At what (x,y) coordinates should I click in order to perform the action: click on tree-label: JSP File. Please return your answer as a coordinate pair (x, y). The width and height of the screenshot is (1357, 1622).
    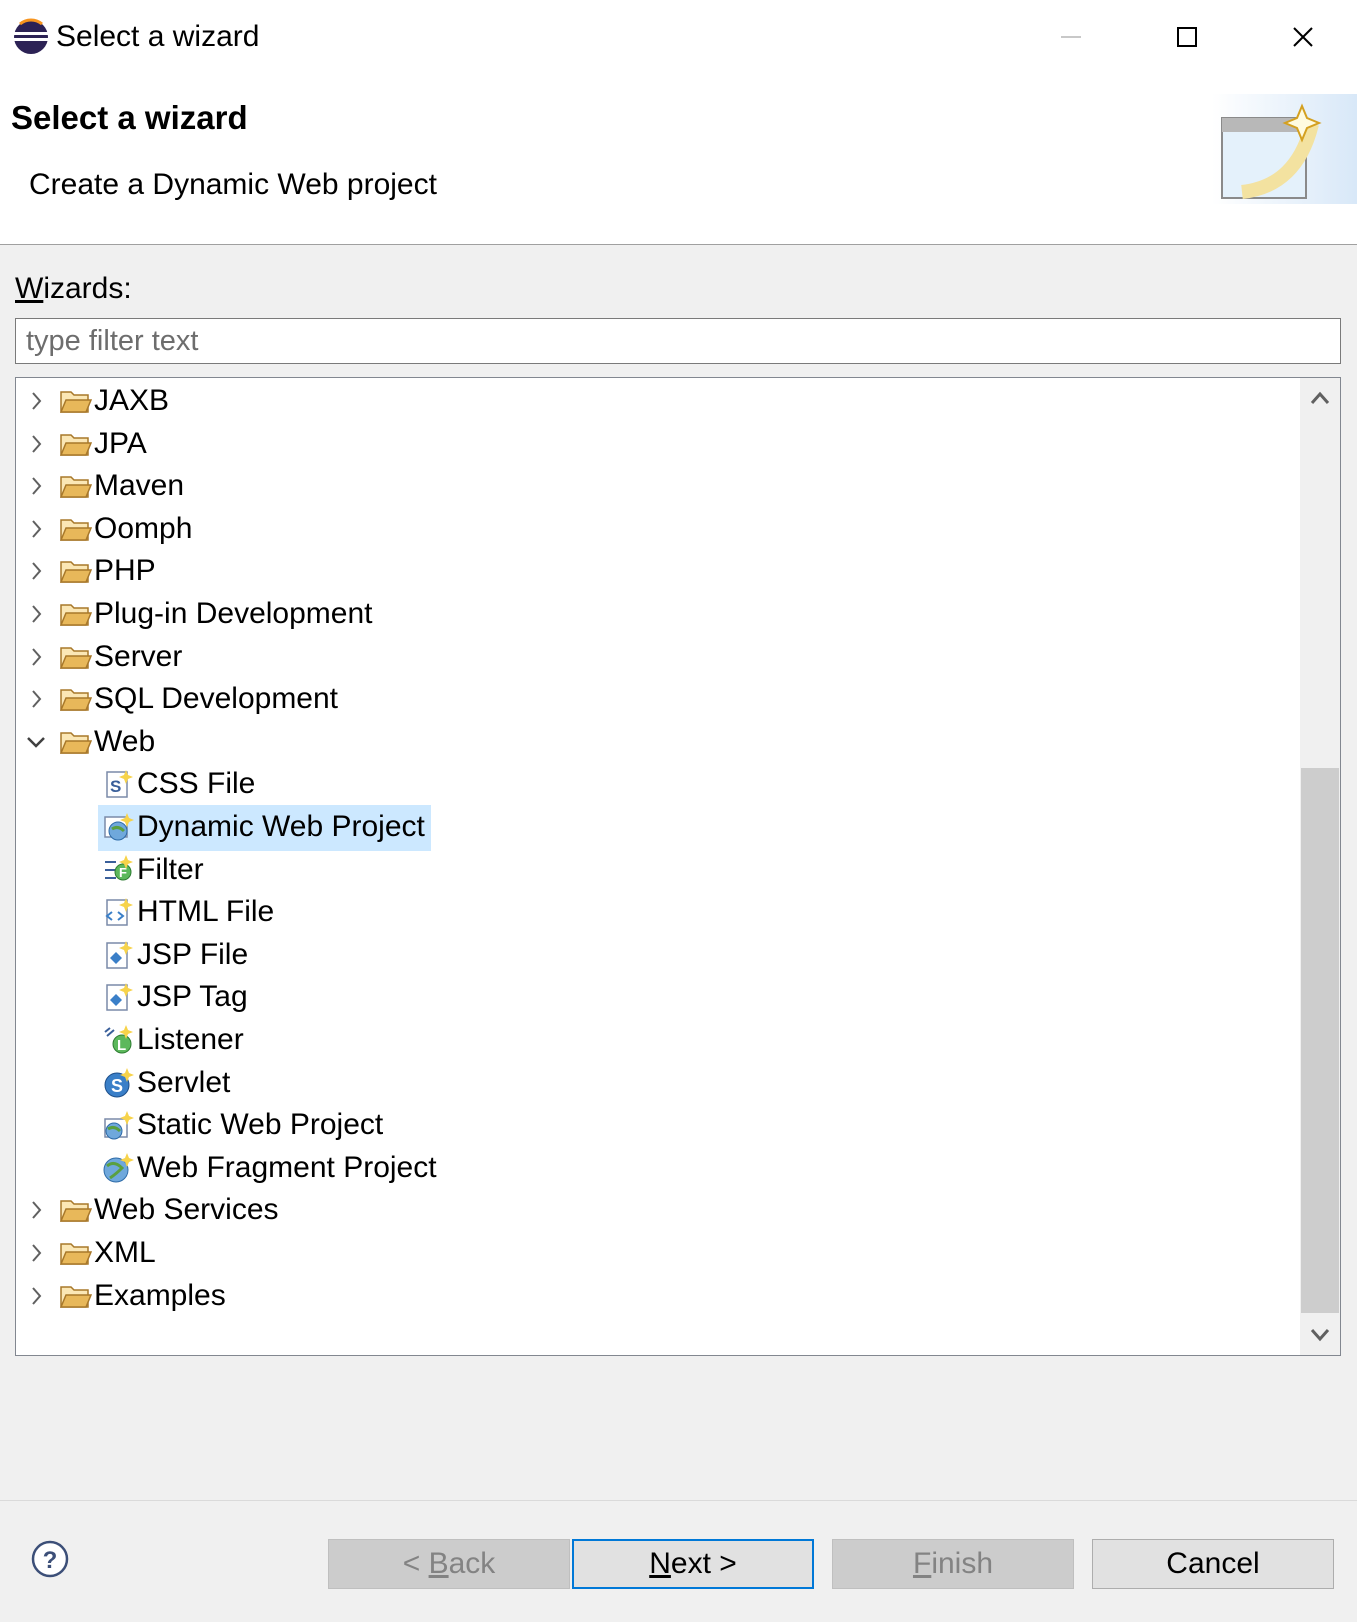
    Looking at the image, I should click on (193, 954).